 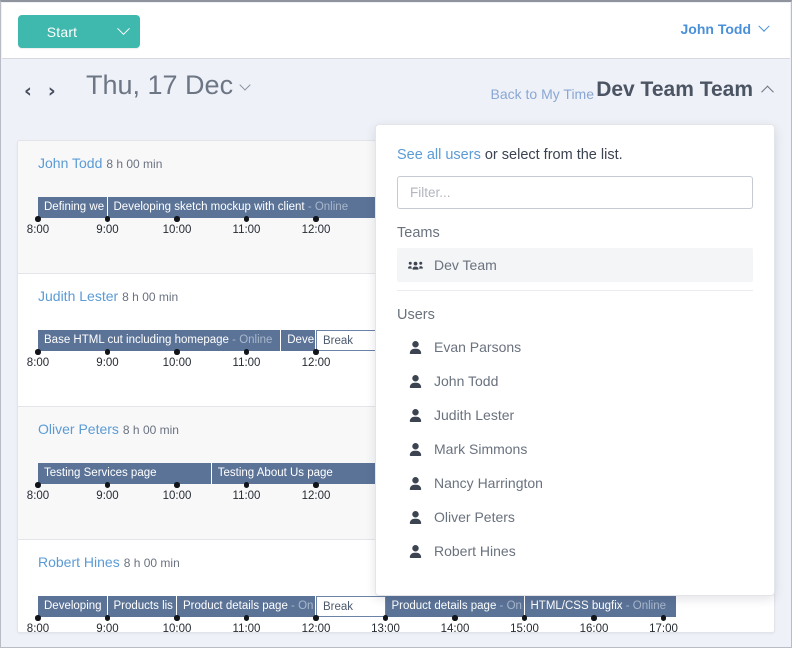 What do you see at coordinates (246, 230) in the screenshot?
I see `axis-tick-label: 11:00` at bounding box center [246, 230].